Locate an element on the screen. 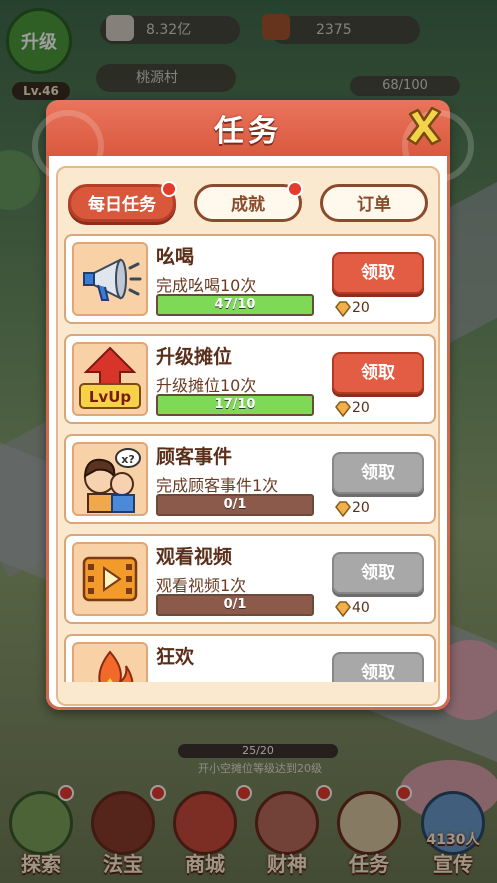  task-row: 吆喝 完成吆喝10次 47/10 领取 20 is located at coordinates (250, 279).